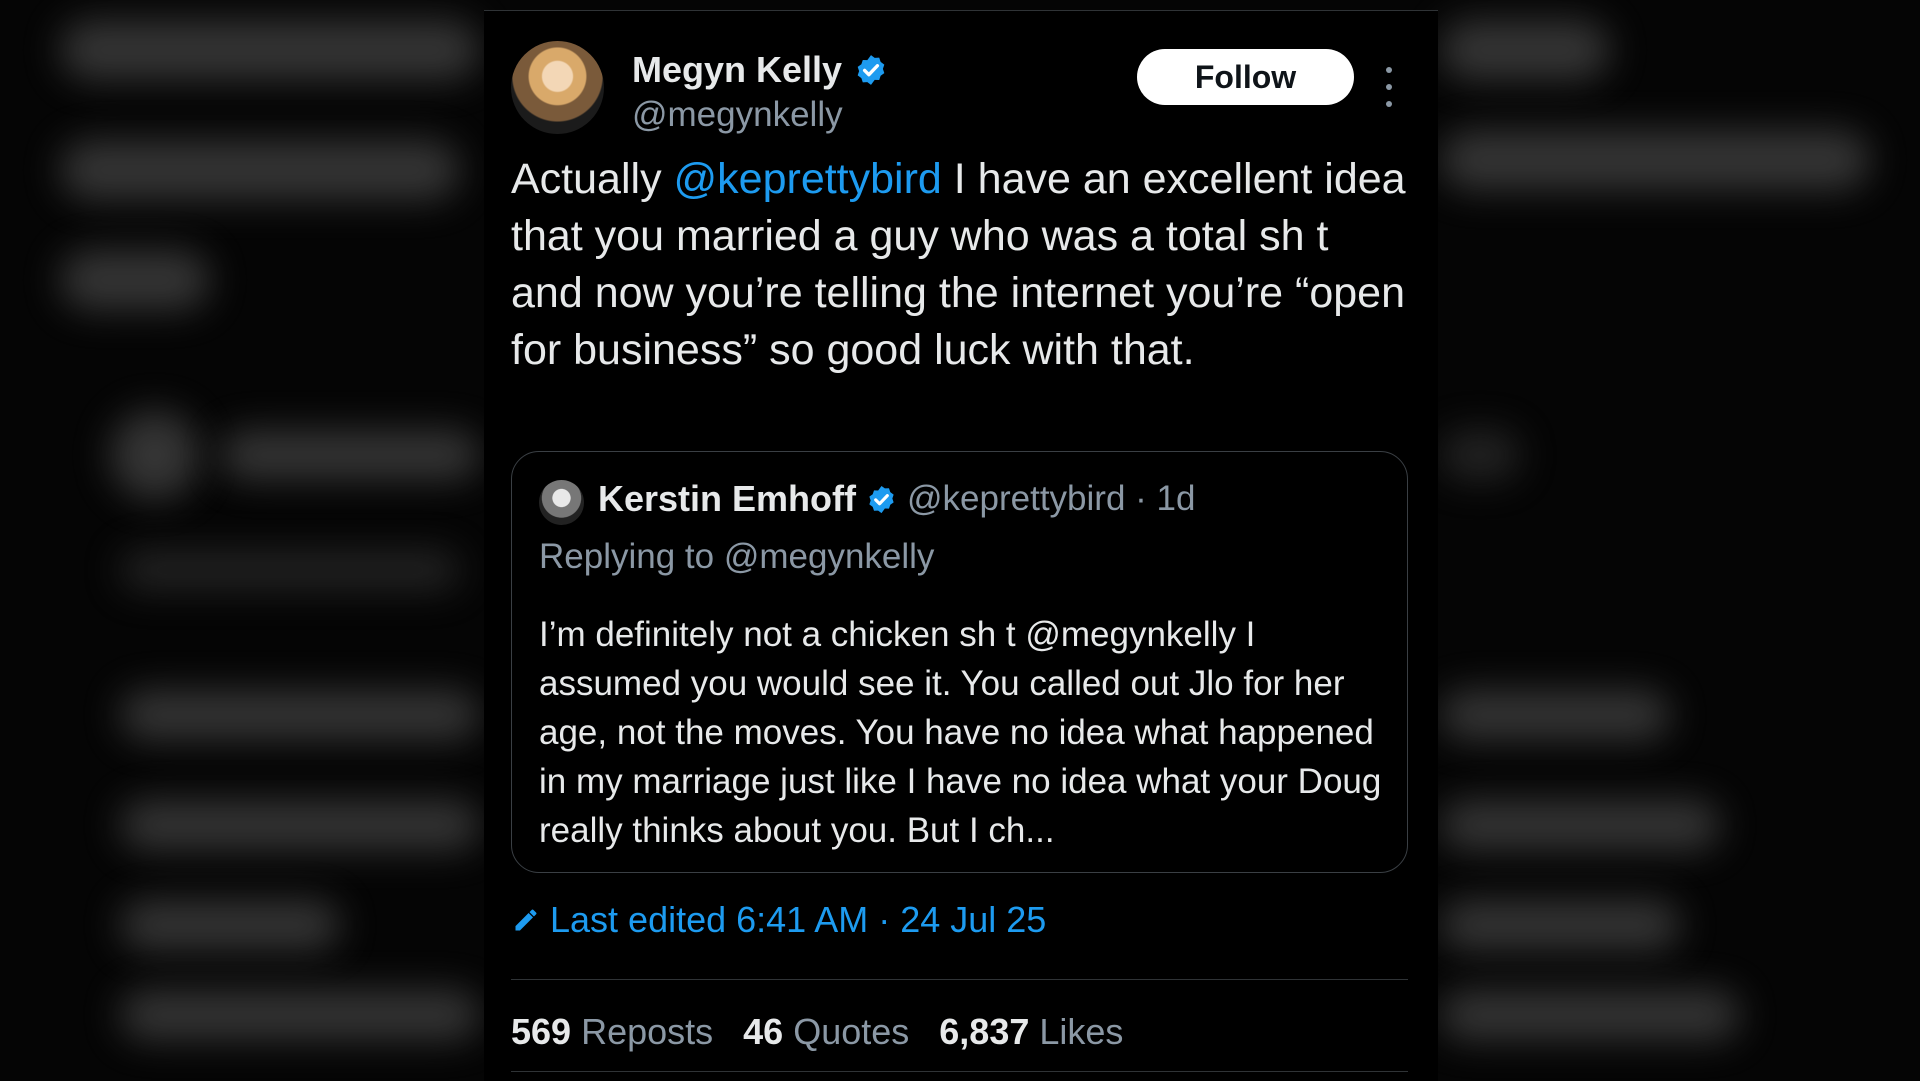  What do you see at coordinates (737, 115) in the screenshot?
I see `author-handle: @megynkelly` at bounding box center [737, 115].